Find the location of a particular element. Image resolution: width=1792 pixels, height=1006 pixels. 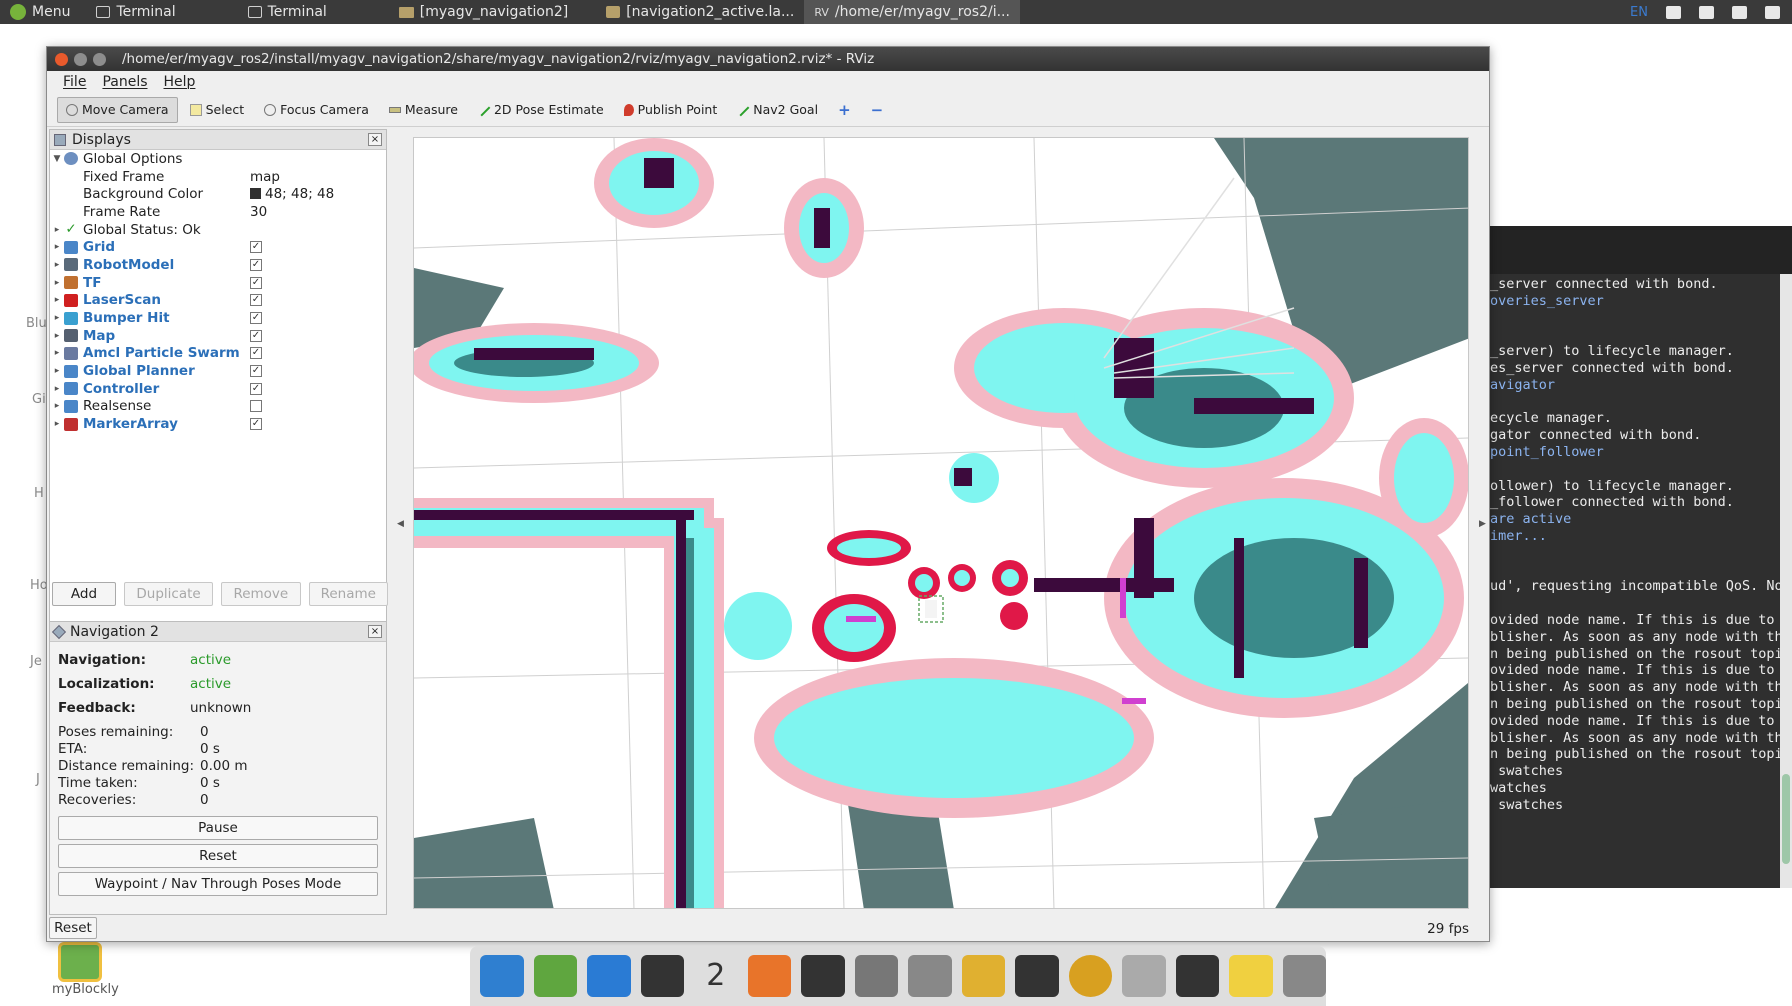

files-icon is located at coordinates (876, 976).